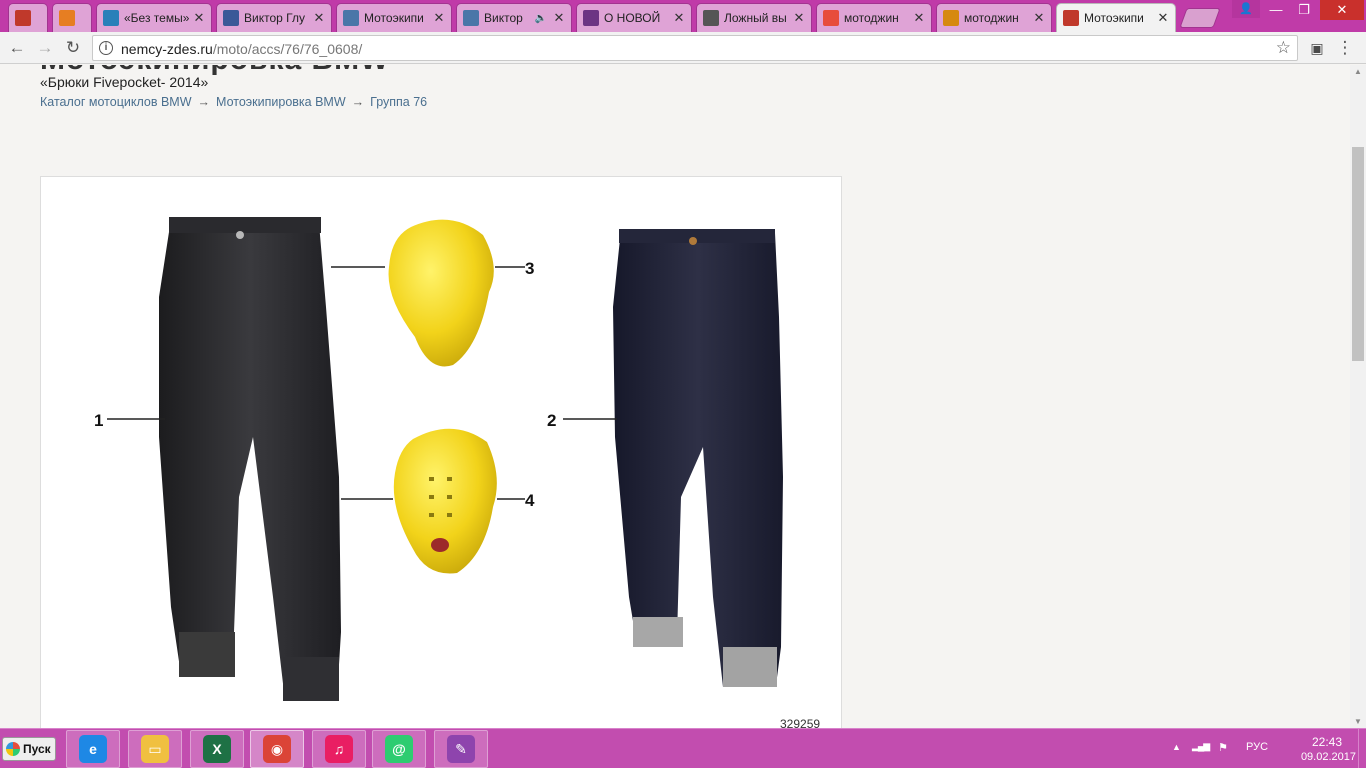 This screenshot has width=1366, height=768. Describe the element at coordinates (1276, 10) in the screenshot. I see `minimize-button: —` at that location.